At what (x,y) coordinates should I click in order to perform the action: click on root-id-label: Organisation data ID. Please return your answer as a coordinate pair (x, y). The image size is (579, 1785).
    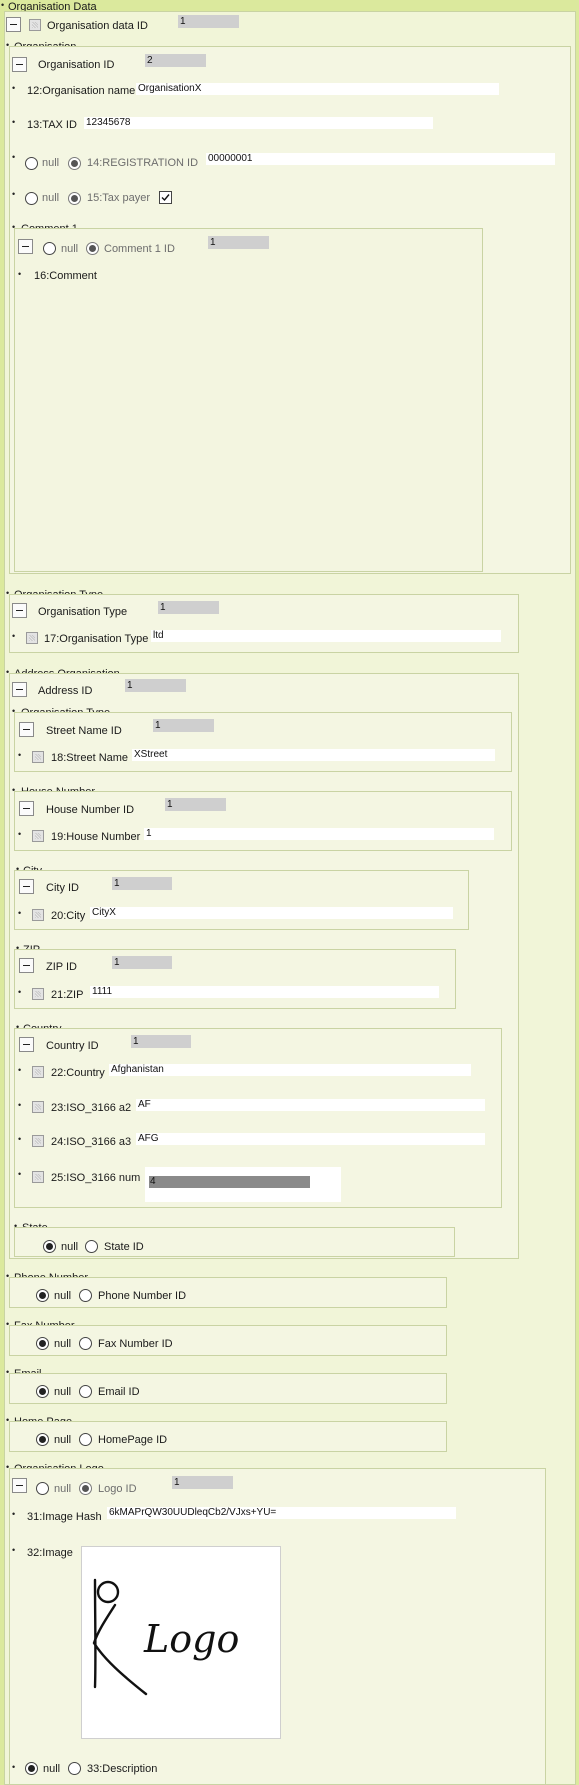
    Looking at the image, I should click on (97, 26).